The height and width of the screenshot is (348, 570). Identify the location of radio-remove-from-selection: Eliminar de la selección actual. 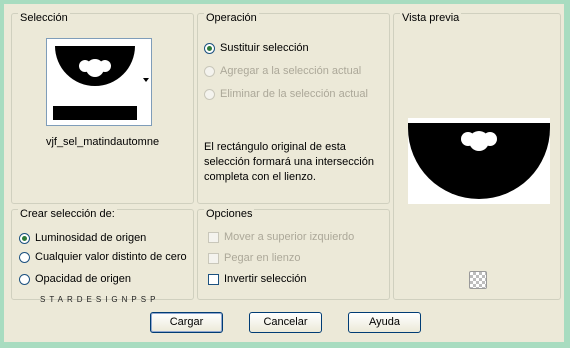
(286, 94).